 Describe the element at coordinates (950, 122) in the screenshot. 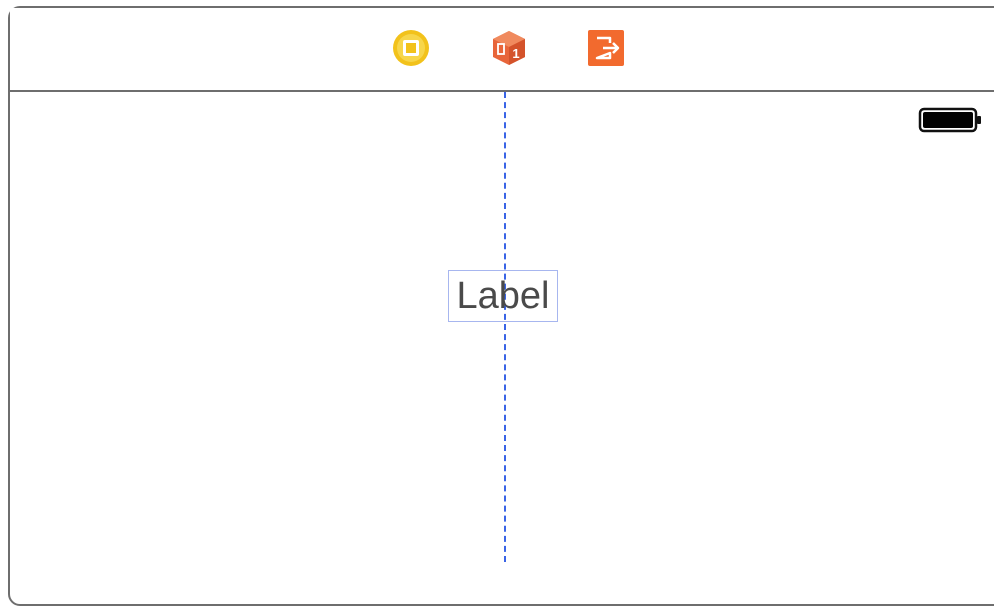

I see `battery-icon` at that location.